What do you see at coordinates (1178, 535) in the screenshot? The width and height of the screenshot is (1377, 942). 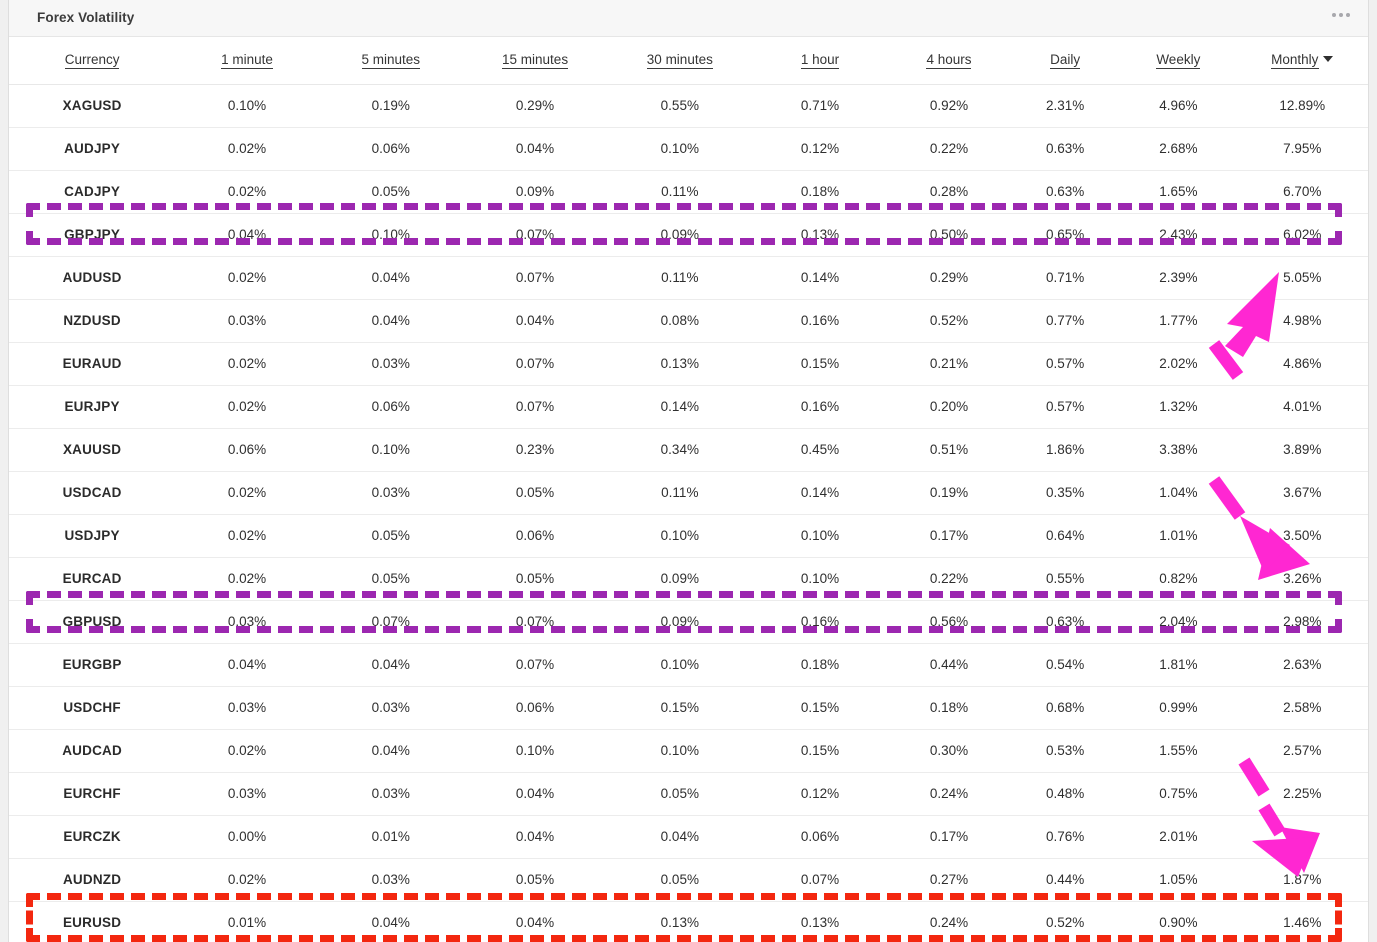 I see `volatility-cell: 1.01%` at bounding box center [1178, 535].